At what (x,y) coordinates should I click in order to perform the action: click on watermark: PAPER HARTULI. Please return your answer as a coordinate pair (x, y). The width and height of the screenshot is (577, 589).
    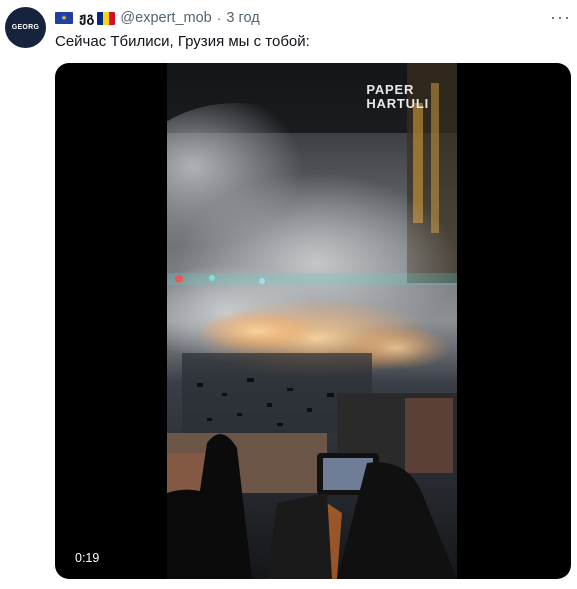
    Looking at the image, I should click on (397, 97).